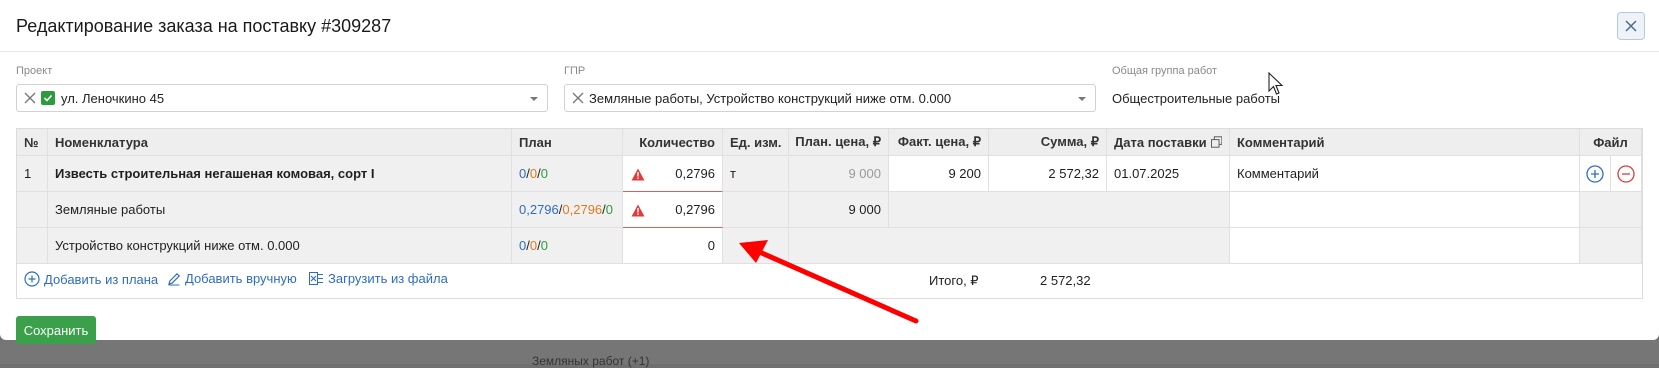  I want to click on plan-values: 0,2796/0,2796/0, so click(567, 210).